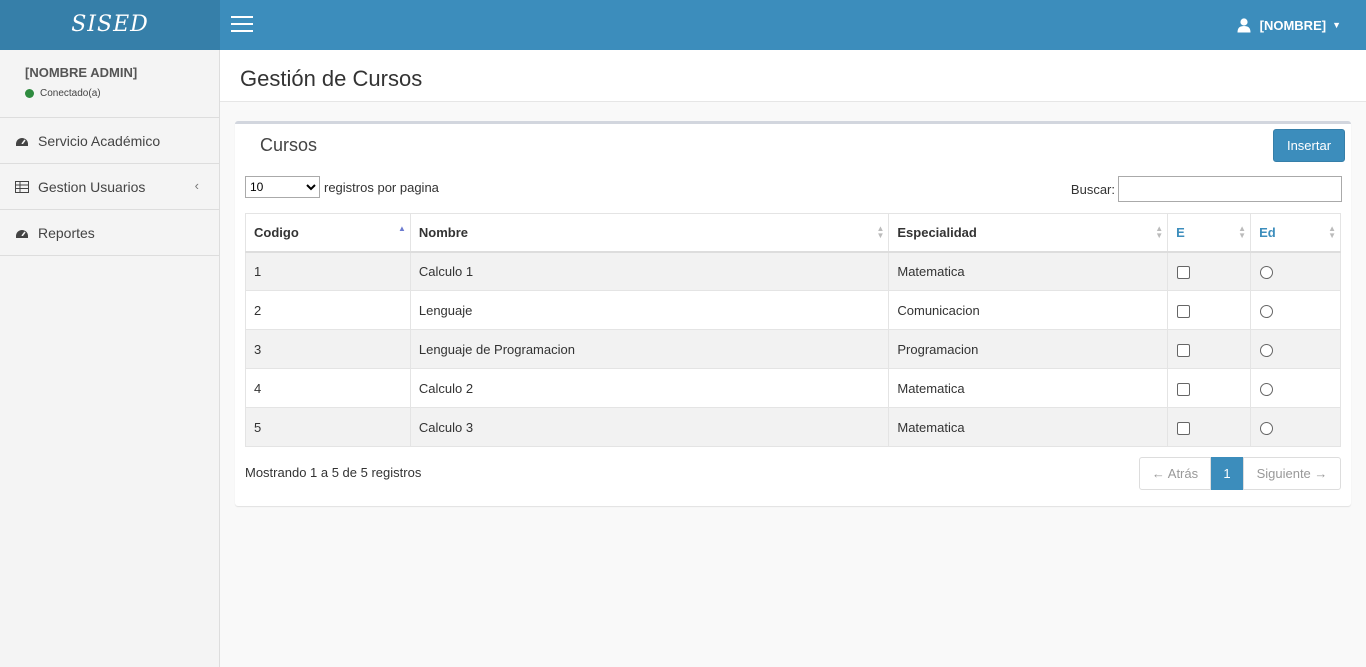  What do you see at coordinates (328, 271) in the screenshot?
I see `cell-codigo: 1` at bounding box center [328, 271].